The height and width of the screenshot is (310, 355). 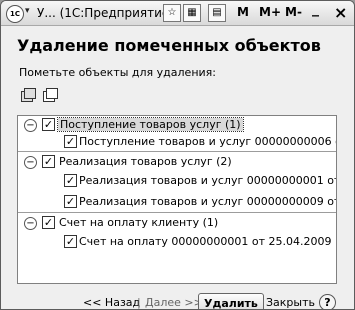 What do you see at coordinates (231, 301) in the screenshot?
I see `delete-button: Удалить` at bounding box center [231, 301].